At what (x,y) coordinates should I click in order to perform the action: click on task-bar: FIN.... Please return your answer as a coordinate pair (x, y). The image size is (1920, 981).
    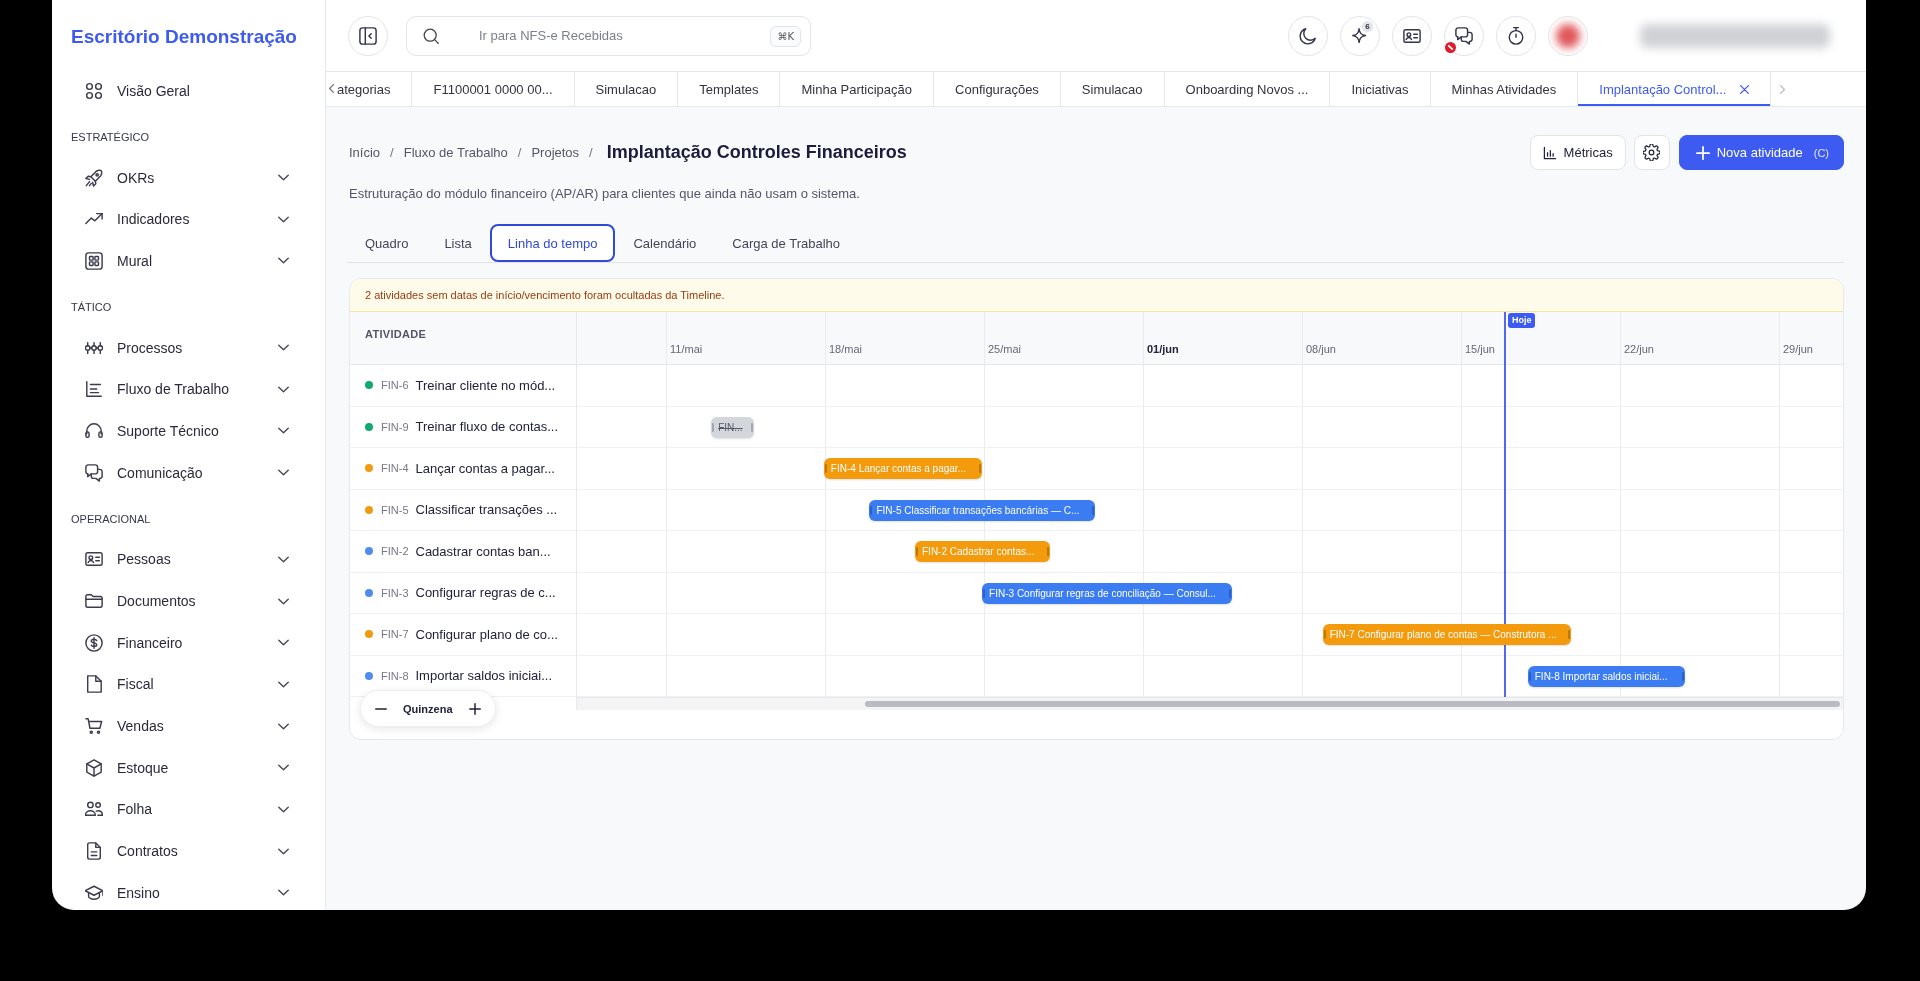
    Looking at the image, I should click on (733, 427).